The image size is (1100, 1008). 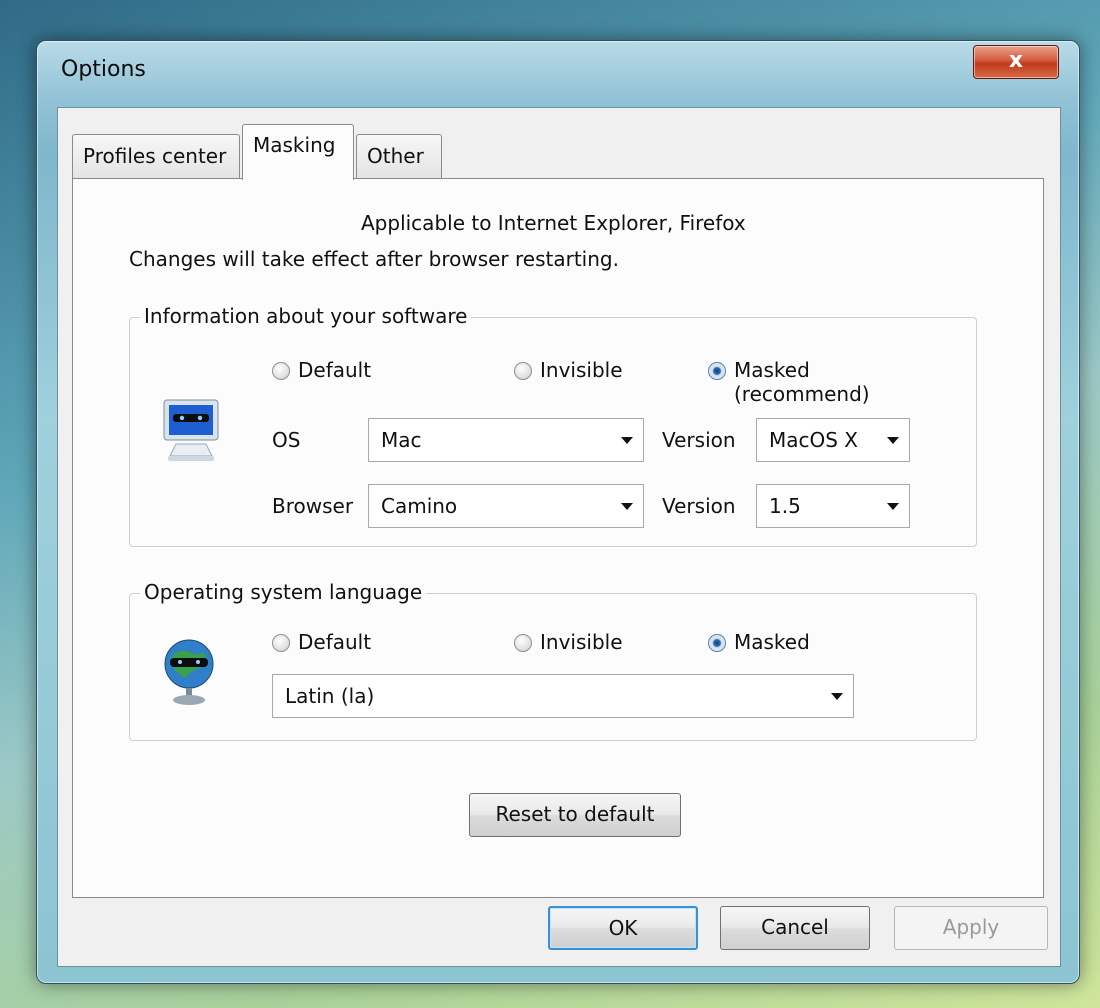 I want to click on os-version-value: MacOS X, so click(x=814, y=440).